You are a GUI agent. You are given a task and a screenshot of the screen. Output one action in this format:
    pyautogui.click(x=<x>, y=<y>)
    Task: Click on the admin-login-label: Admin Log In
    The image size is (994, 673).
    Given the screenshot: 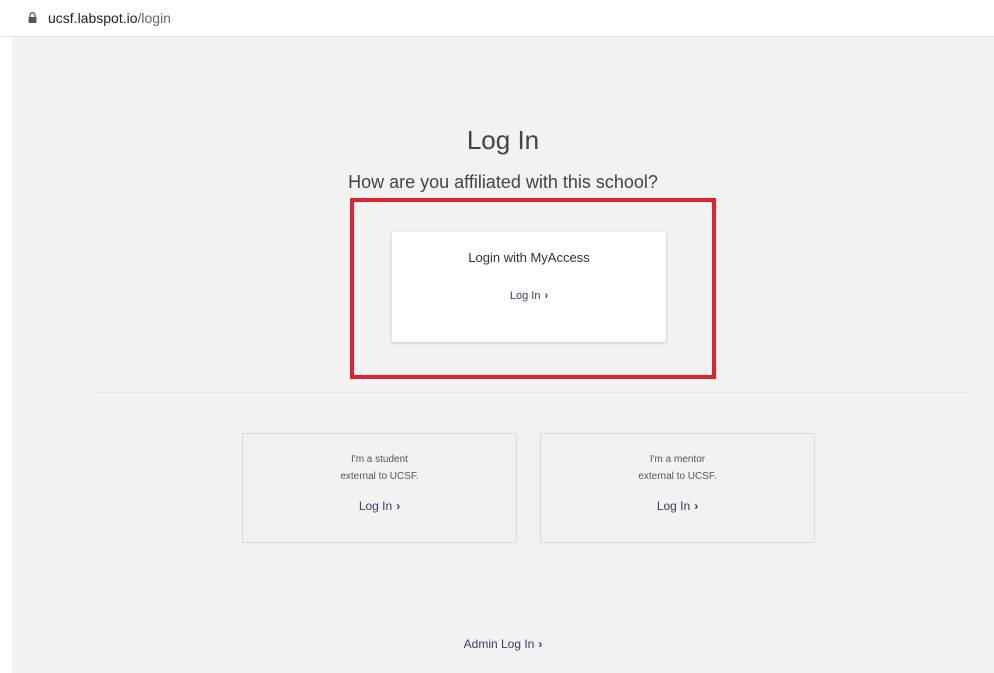 What is the action you would take?
    pyautogui.click(x=499, y=644)
    